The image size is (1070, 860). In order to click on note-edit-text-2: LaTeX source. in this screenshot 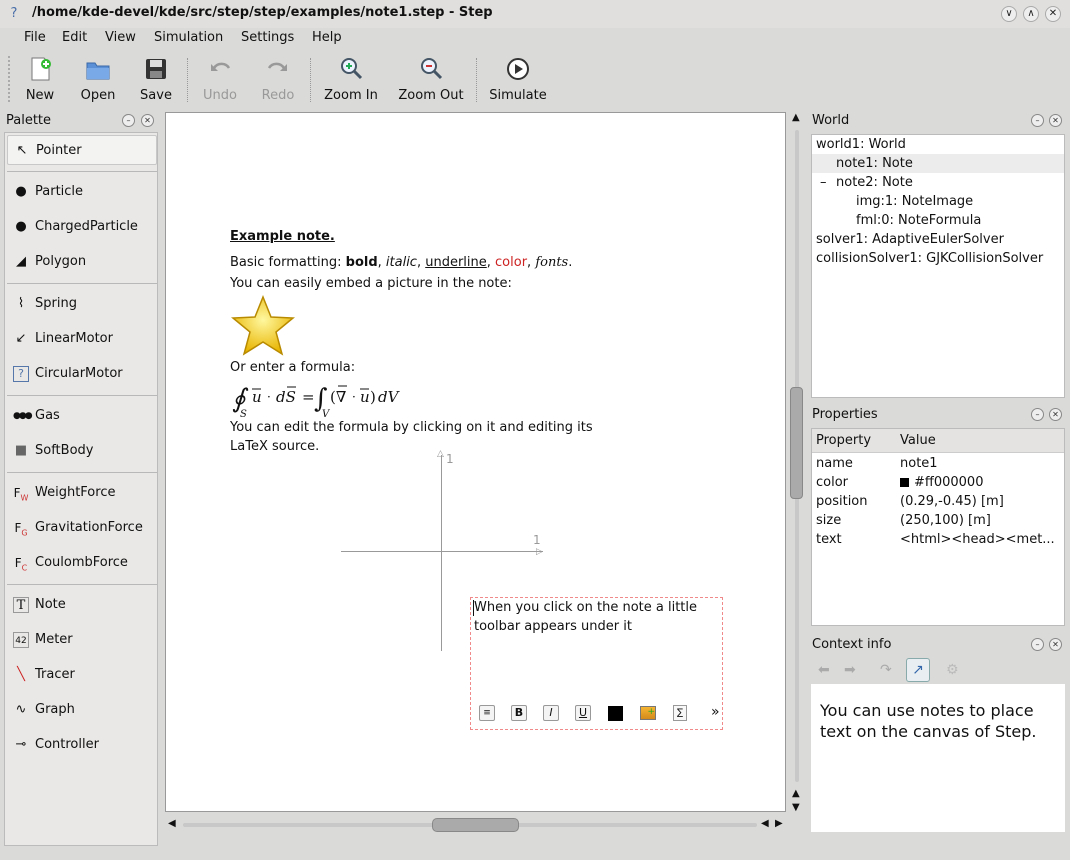, I will do `click(274, 446)`.